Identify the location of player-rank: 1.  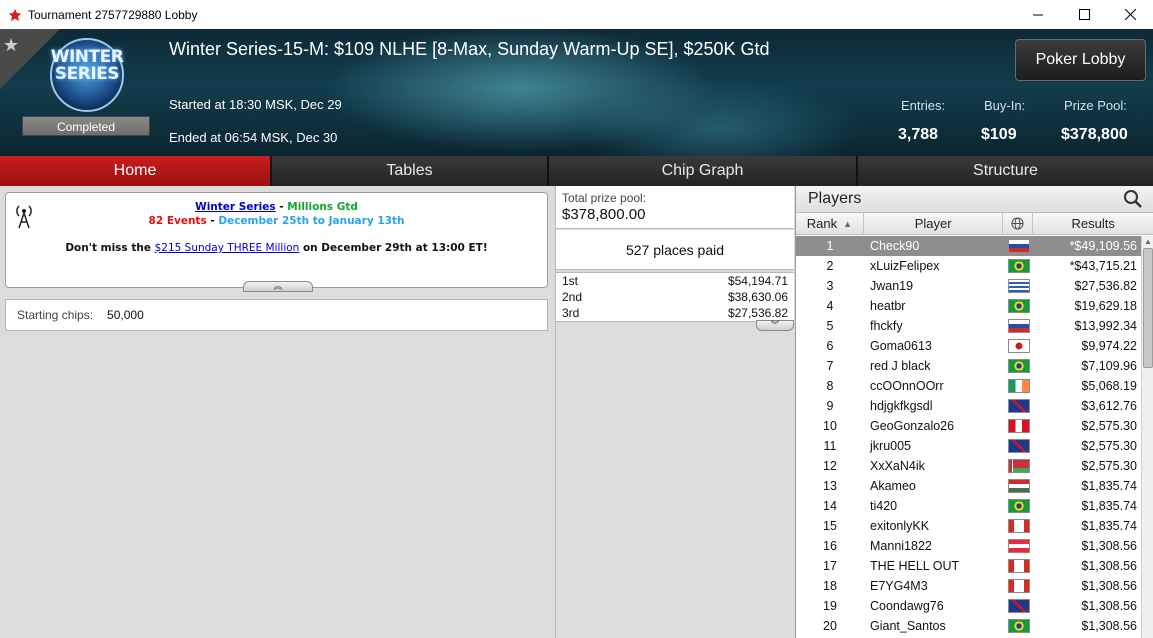
(830, 246).